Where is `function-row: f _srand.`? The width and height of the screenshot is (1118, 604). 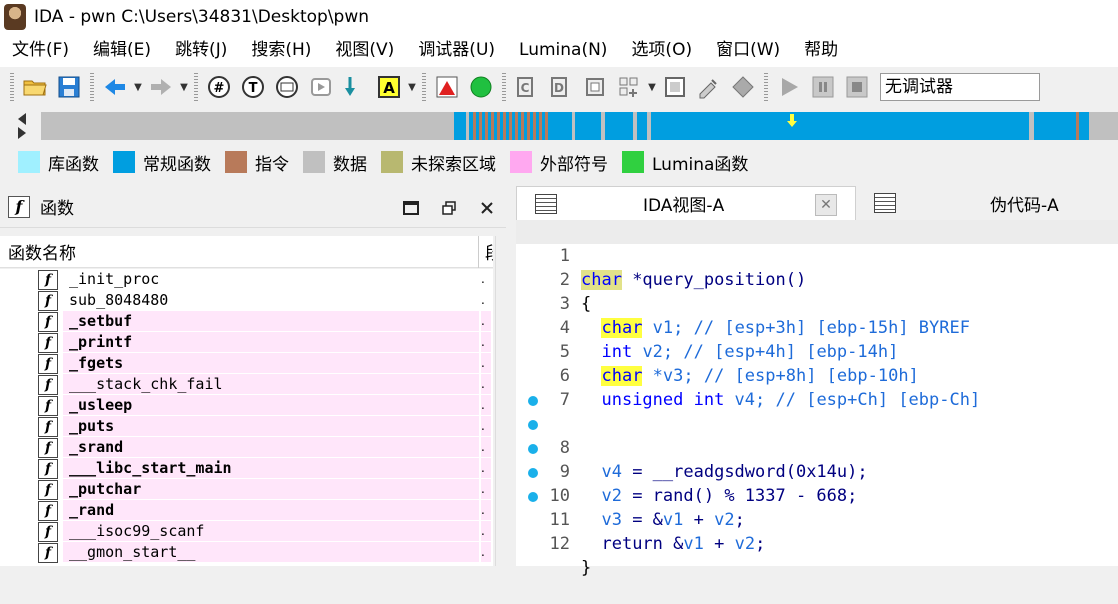 function-row: f _srand. is located at coordinates (246, 447).